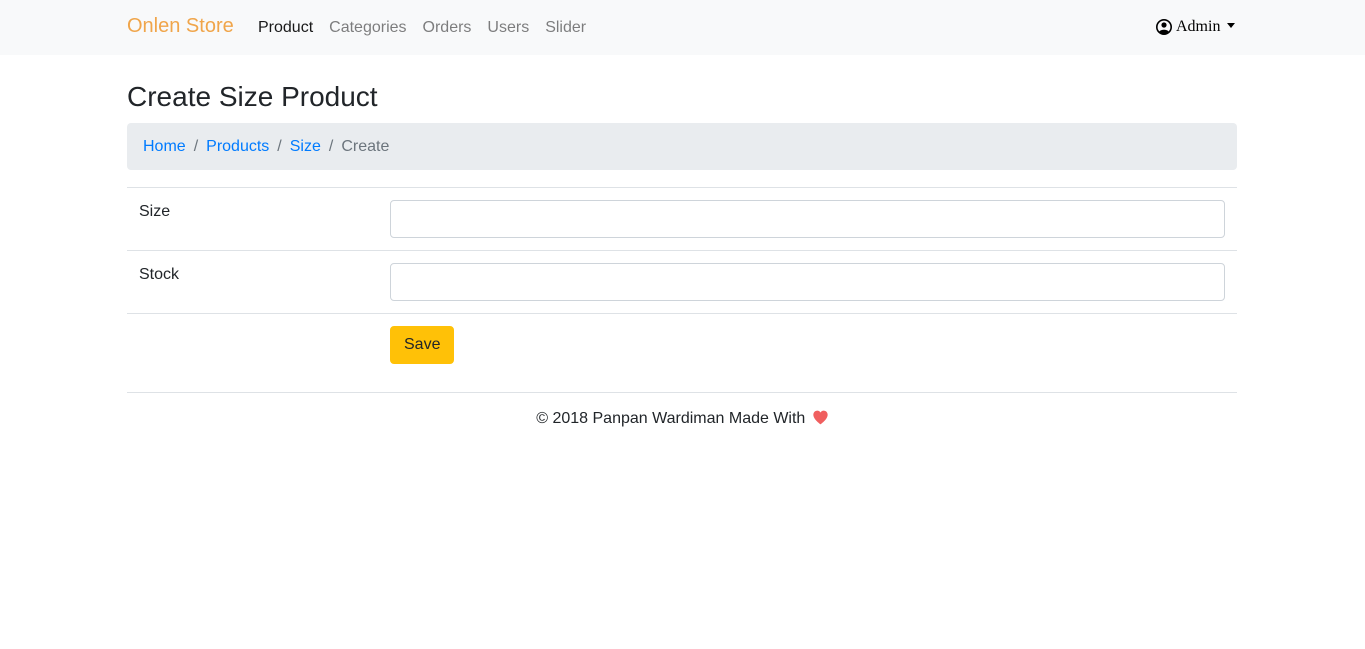 Image resolution: width=1365 pixels, height=649 pixels. I want to click on nav-item-product: Product, so click(285, 27).